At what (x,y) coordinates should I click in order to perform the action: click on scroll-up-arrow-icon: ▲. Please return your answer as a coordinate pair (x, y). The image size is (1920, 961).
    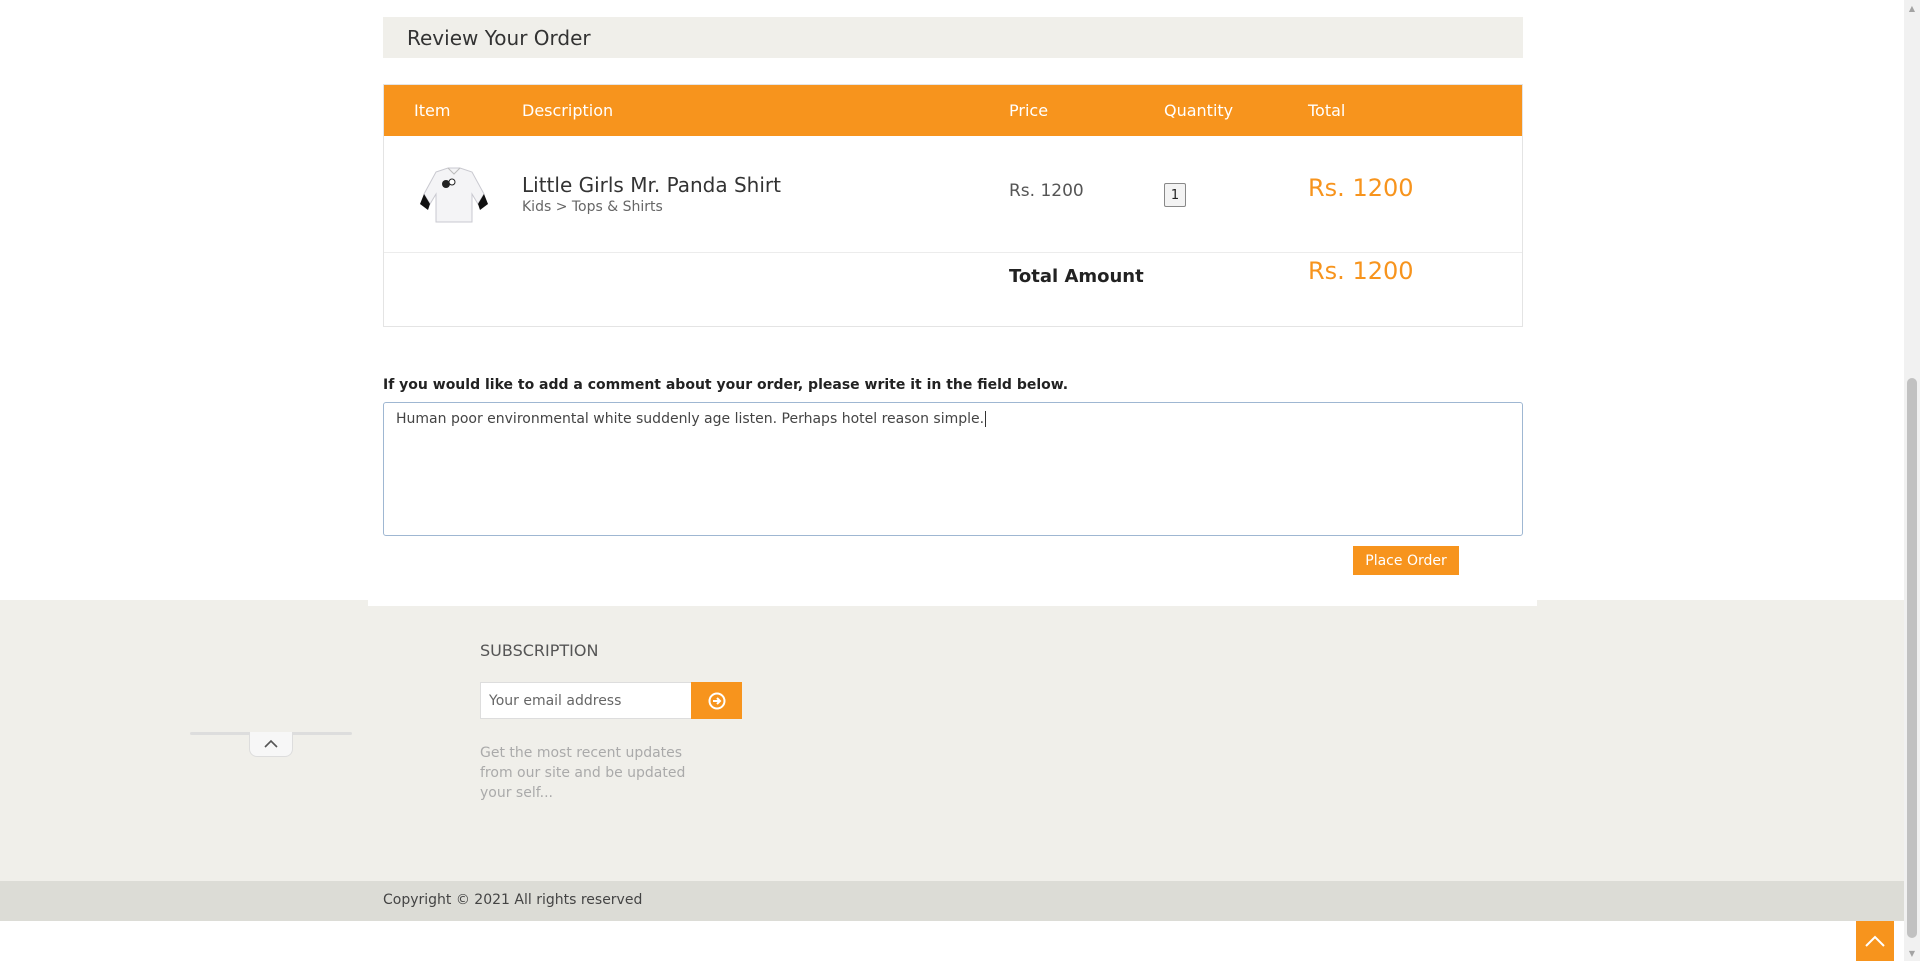
    Looking at the image, I should click on (1912, 8).